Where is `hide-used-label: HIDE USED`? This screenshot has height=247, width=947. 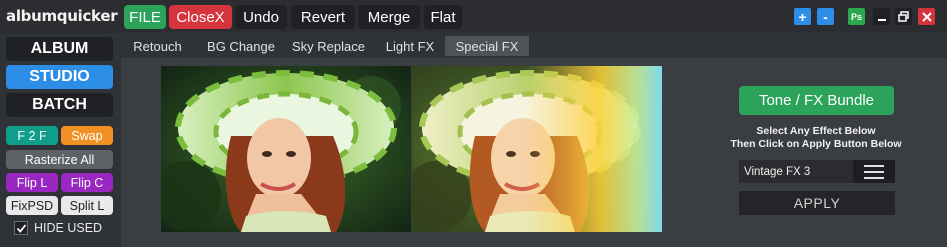 hide-used-label: HIDE USED is located at coordinates (68, 228).